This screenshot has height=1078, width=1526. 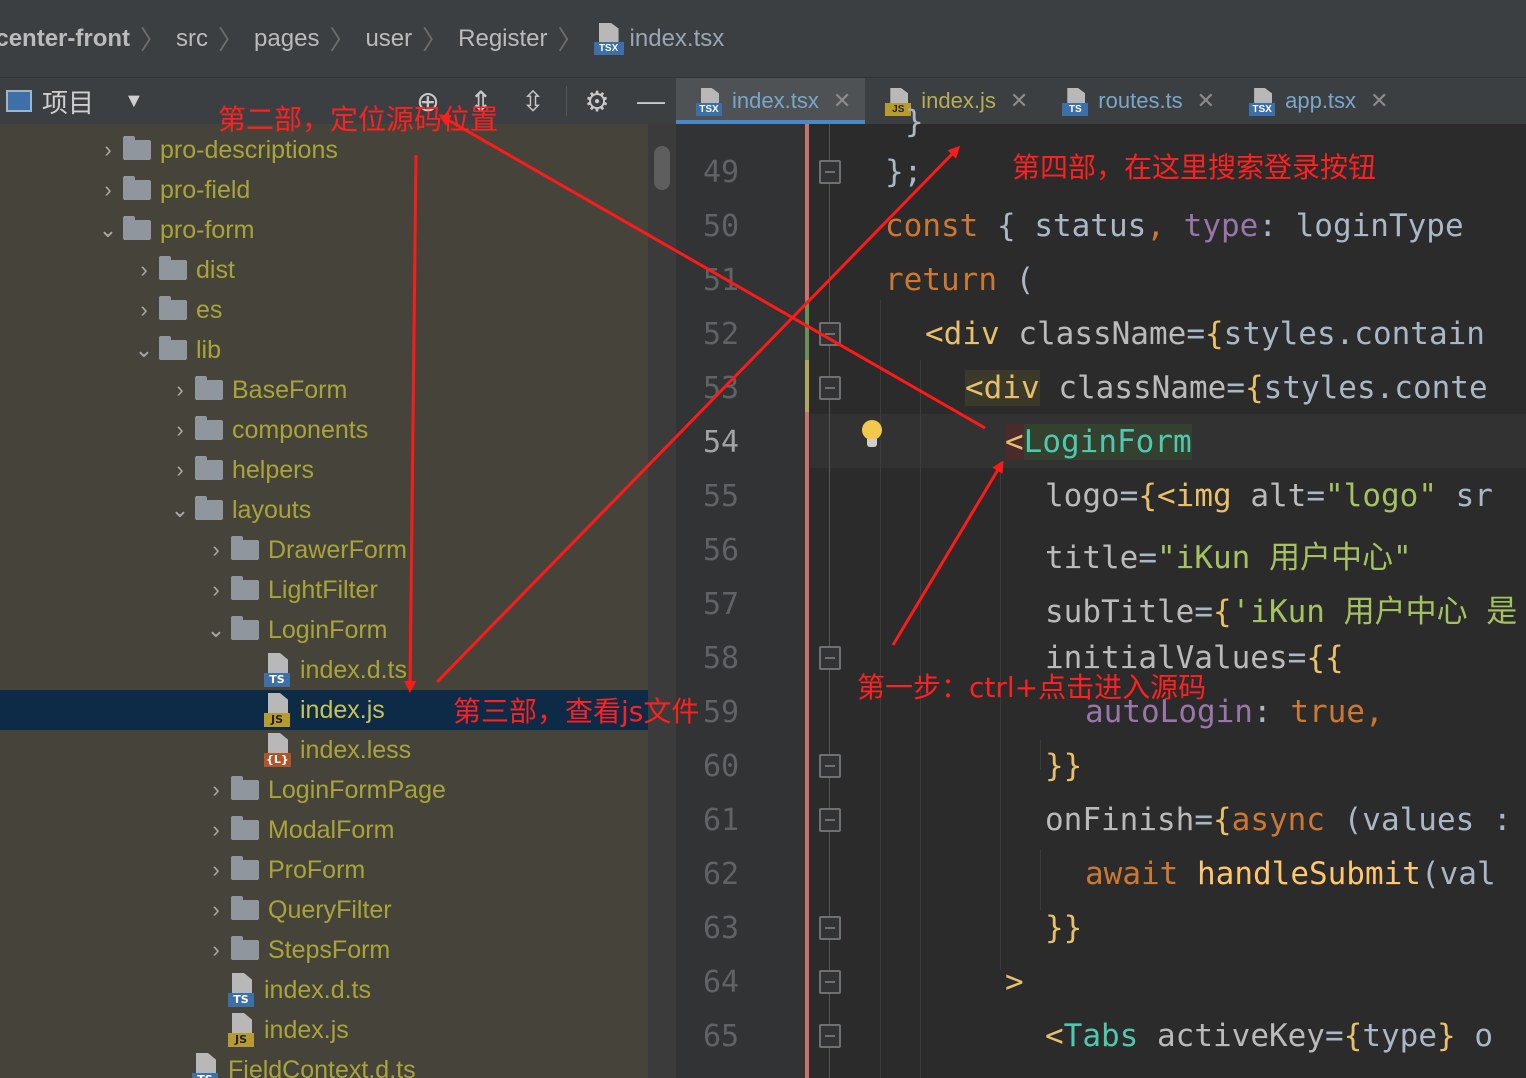 What do you see at coordinates (65, 39) in the screenshot?
I see `breadcrumb-project: rcenter-front` at bounding box center [65, 39].